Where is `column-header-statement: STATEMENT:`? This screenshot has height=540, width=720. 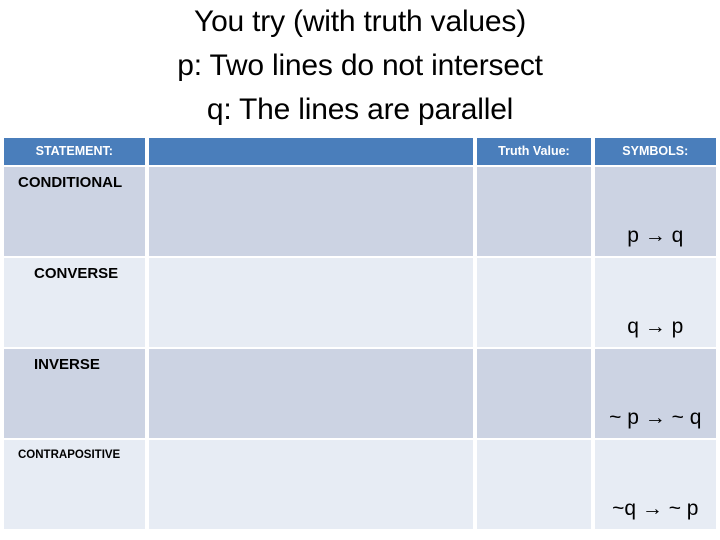
column-header-statement: STATEMENT: is located at coordinates (74, 151).